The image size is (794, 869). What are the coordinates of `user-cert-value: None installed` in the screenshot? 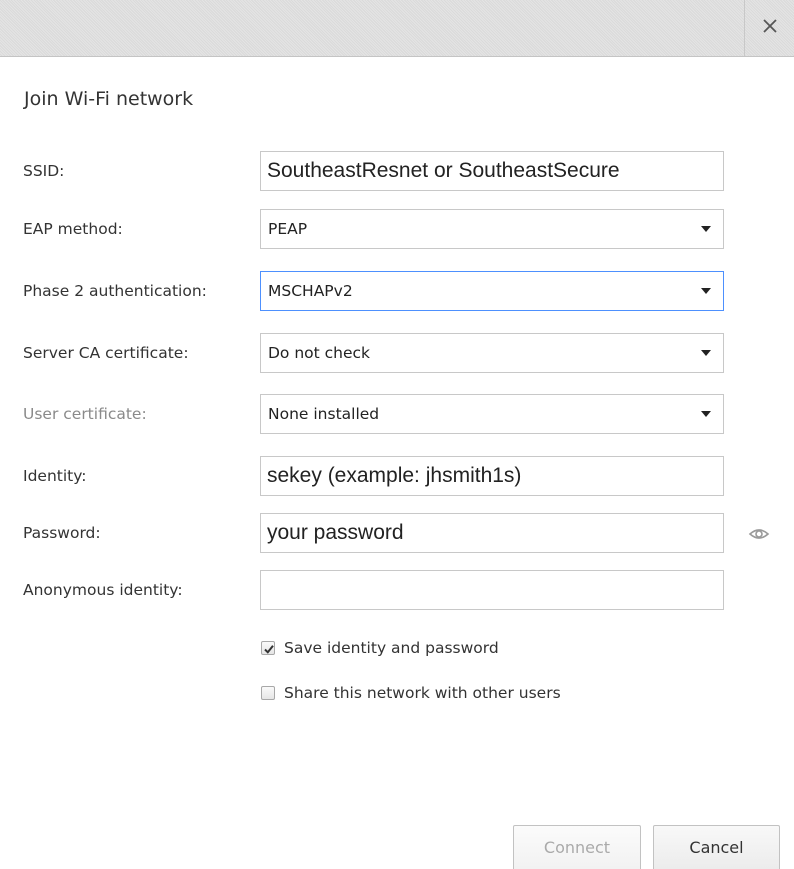 It's located at (324, 414).